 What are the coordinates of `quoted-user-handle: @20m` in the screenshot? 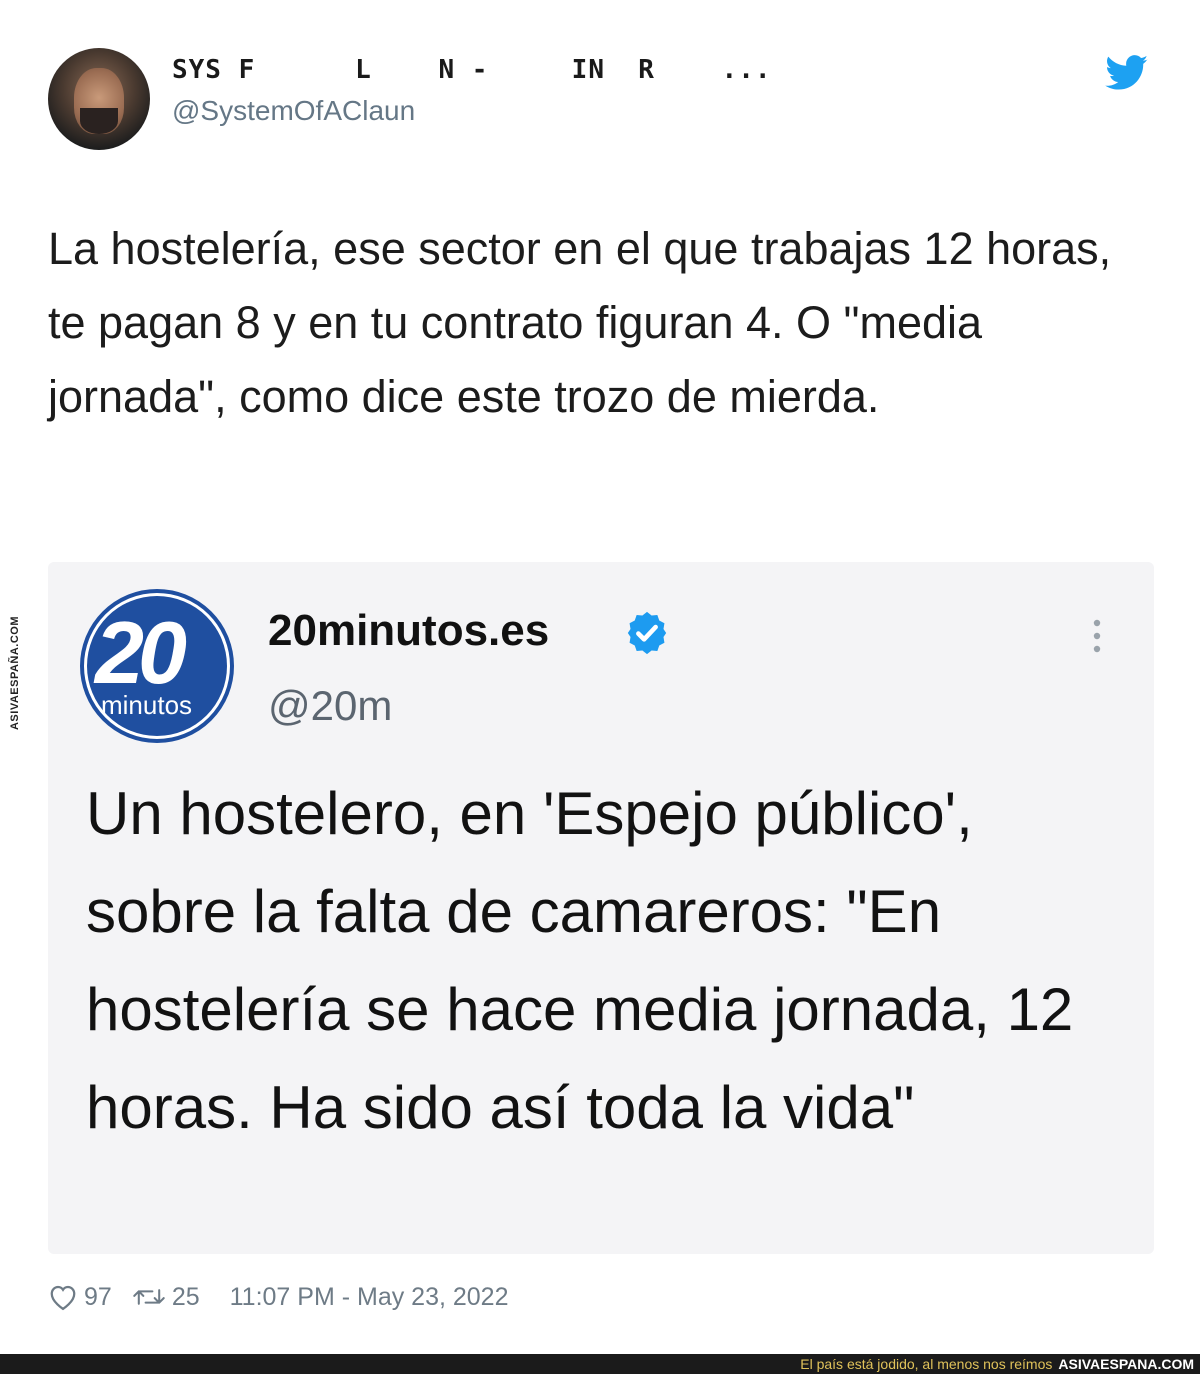 It's located at (330, 706).